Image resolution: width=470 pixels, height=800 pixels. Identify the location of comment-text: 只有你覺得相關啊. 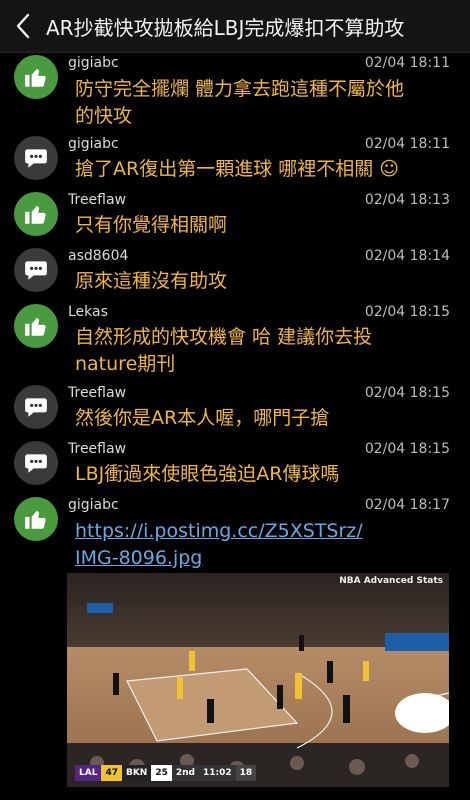
(151, 225).